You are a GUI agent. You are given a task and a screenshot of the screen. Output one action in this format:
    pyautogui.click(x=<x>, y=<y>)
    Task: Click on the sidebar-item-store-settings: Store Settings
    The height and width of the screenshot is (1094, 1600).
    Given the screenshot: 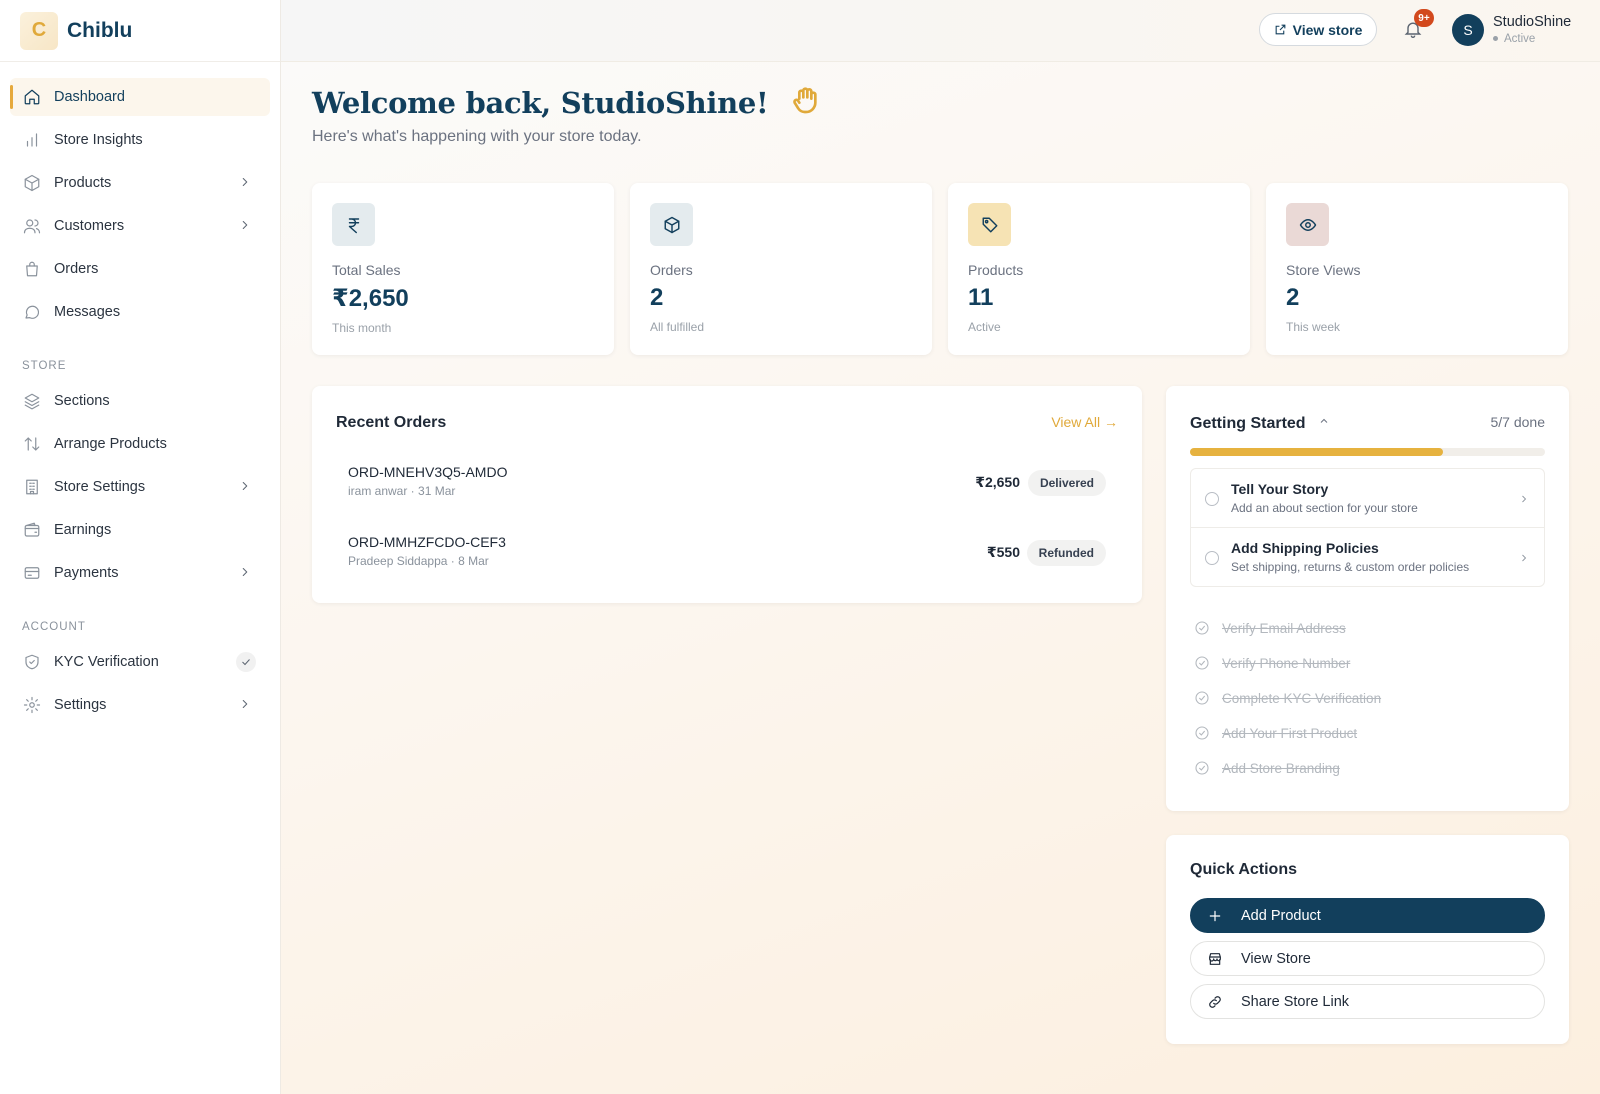 What is the action you would take?
    pyautogui.click(x=140, y=487)
    